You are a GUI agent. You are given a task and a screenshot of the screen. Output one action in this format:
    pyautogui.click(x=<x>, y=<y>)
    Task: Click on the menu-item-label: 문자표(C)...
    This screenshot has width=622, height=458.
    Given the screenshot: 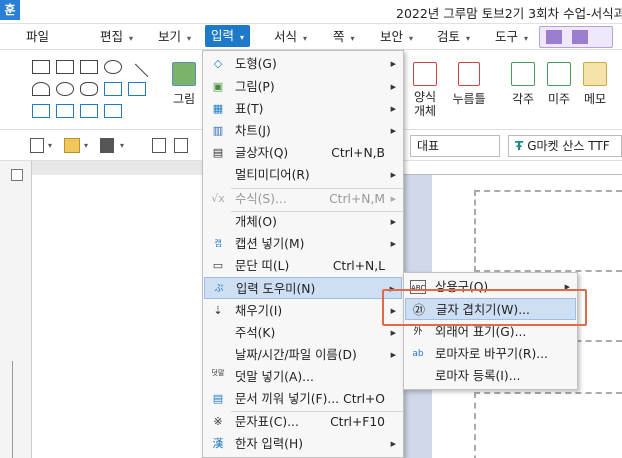 What is the action you would take?
    pyautogui.click(x=267, y=422)
    